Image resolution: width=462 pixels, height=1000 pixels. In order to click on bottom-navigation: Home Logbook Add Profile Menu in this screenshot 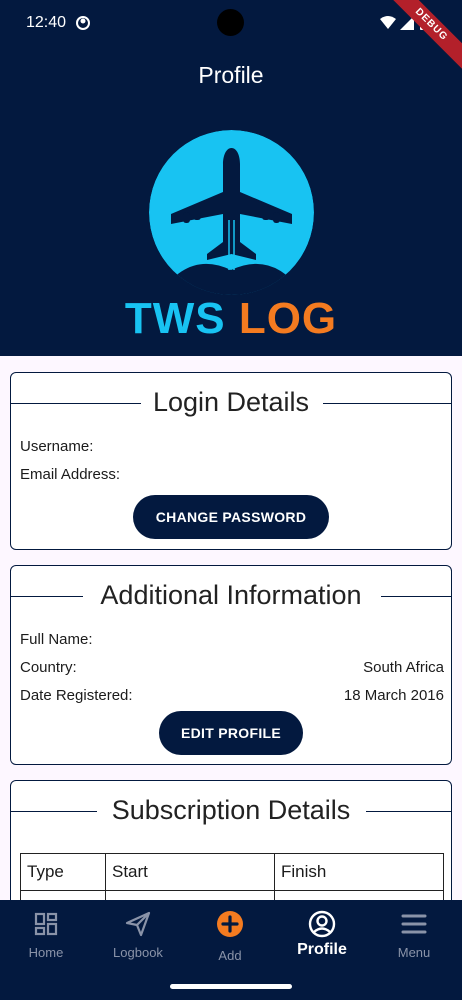, I will do `click(231, 936)`.